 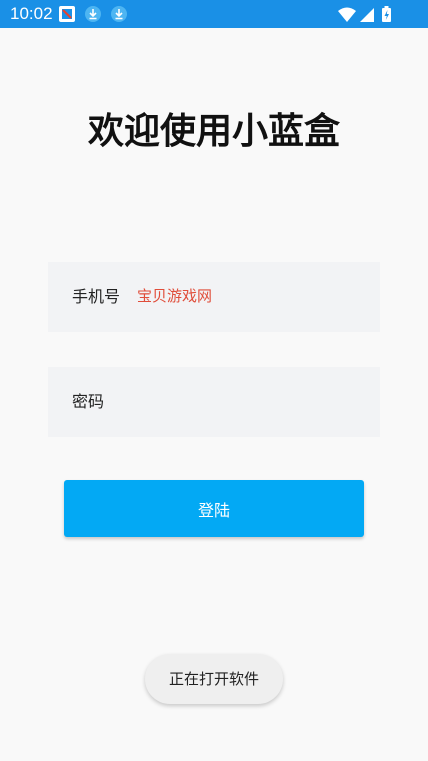 What do you see at coordinates (367, 15) in the screenshot?
I see `signal-icon` at bounding box center [367, 15].